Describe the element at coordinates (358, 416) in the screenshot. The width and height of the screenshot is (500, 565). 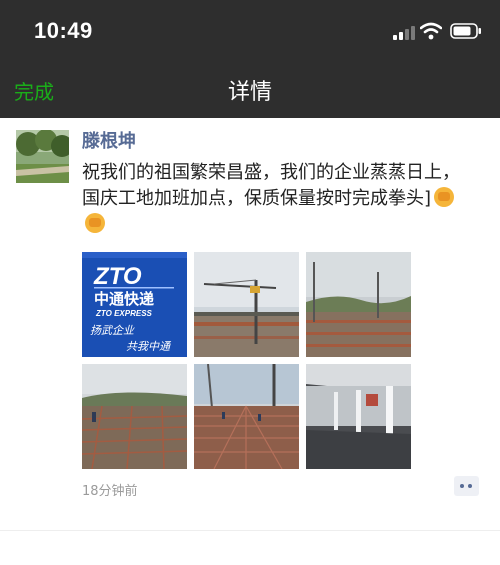
I see `warehouse-interior-photo` at that location.